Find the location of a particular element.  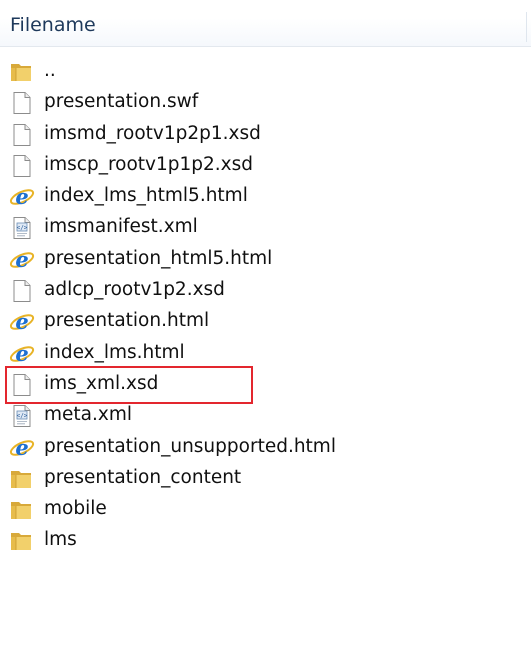

file-name: presentation_content is located at coordinates (143, 477).